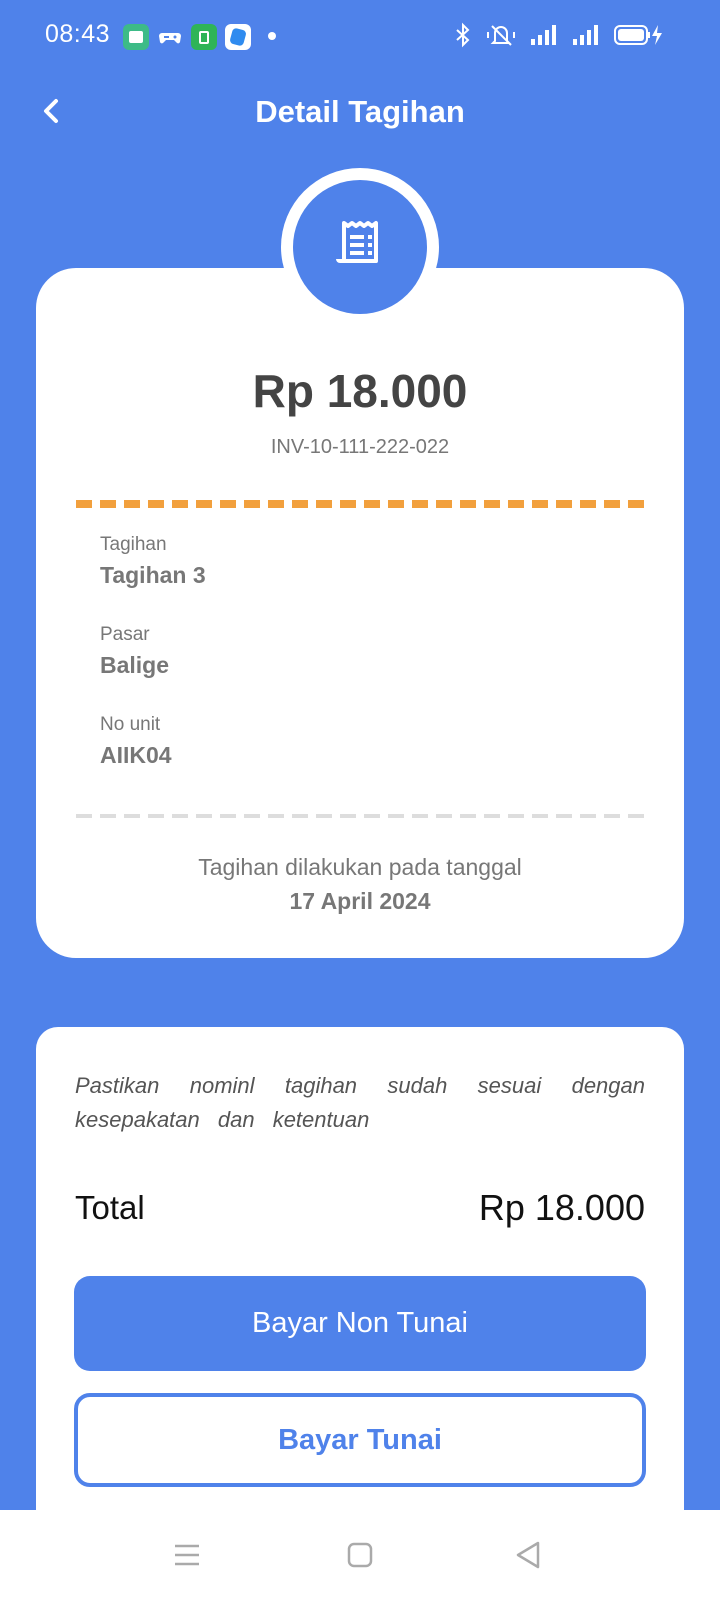 This screenshot has width=720, height=1600. Describe the element at coordinates (238, 37) in the screenshot. I see `blue-app-icon` at that location.